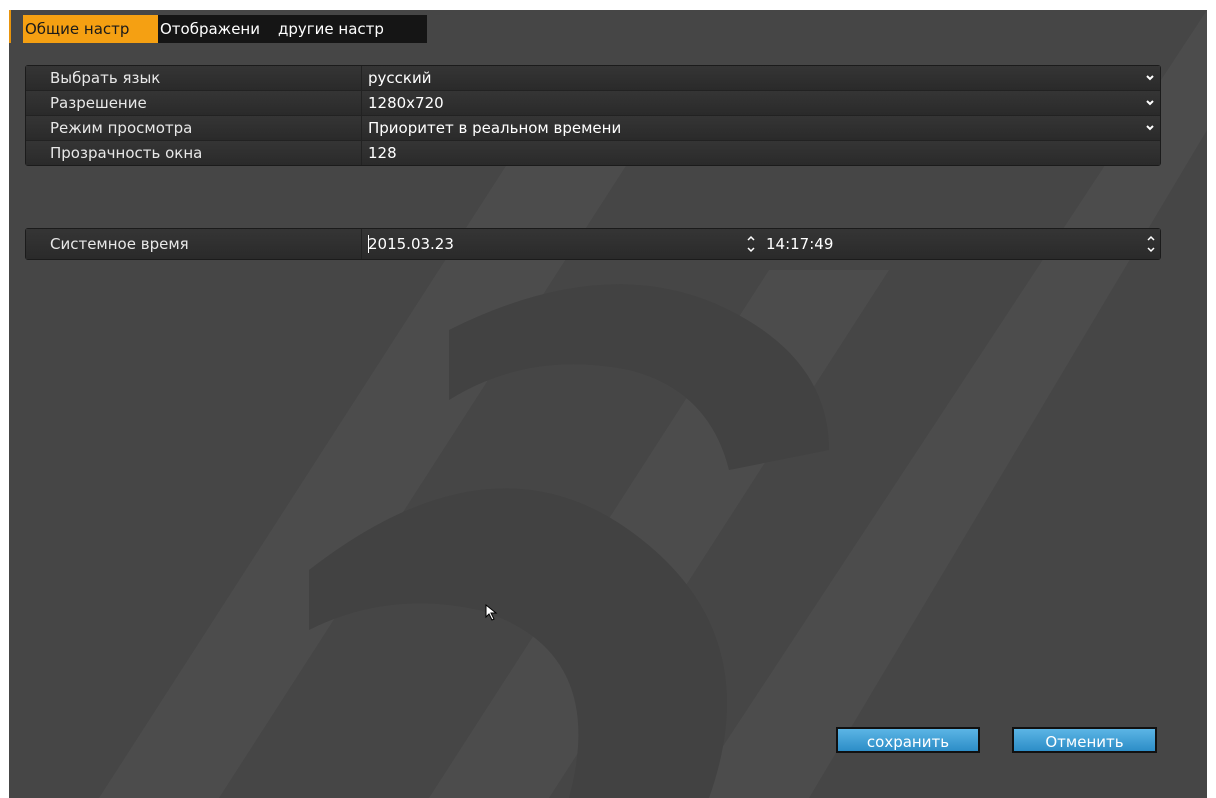 The image size is (1216, 798). What do you see at coordinates (382, 153) in the screenshot?
I see `transparency-value: 128` at bounding box center [382, 153].